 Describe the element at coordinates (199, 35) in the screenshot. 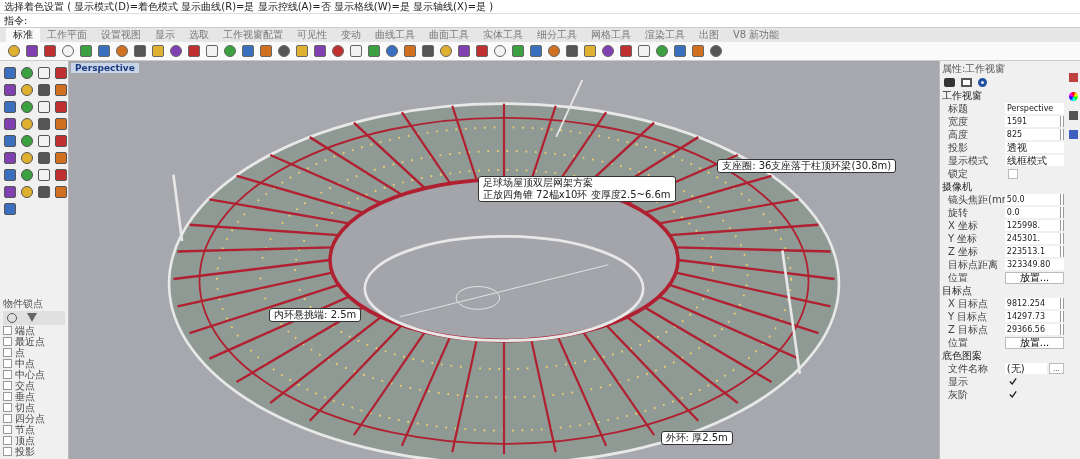

I see `toolbar-tab: 选取` at that location.